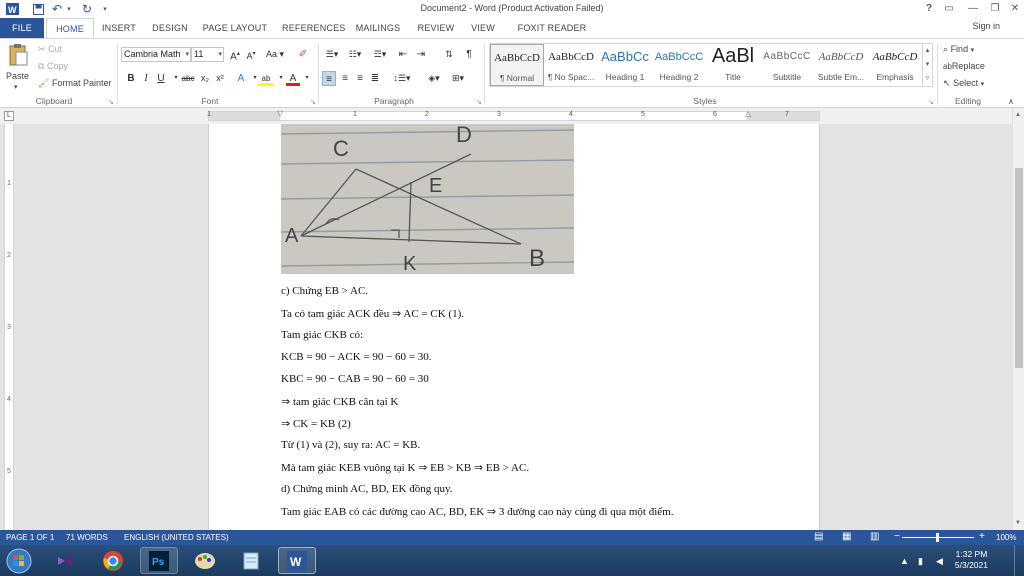 The width and height of the screenshot is (1024, 576). Describe the element at coordinates (927, 51) in the screenshot. I see `gallery-scroll-up-icon: ▴` at that location.